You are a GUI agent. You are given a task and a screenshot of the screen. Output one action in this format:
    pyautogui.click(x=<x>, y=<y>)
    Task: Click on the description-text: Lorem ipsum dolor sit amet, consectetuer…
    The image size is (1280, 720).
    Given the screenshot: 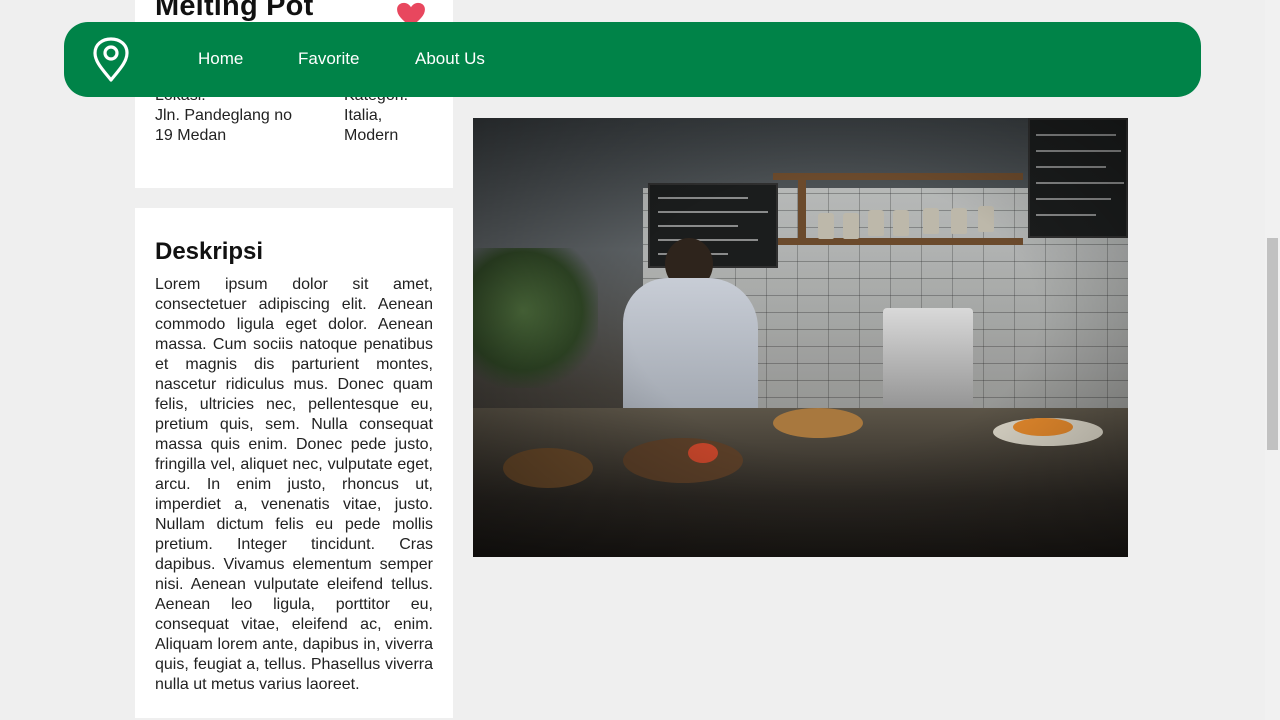 What is the action you would take?
    pyautogui.click(x=294, y=484)
    